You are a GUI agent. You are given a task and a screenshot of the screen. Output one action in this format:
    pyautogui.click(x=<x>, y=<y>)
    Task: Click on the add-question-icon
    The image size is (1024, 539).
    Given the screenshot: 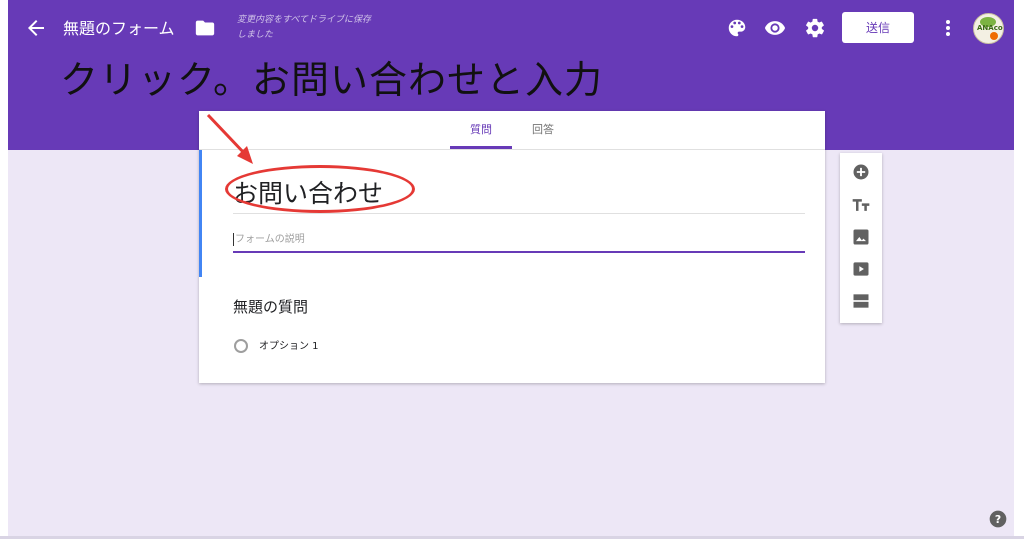 What is the action you would take?
    pyautogui.click(x=861, y=172)
    